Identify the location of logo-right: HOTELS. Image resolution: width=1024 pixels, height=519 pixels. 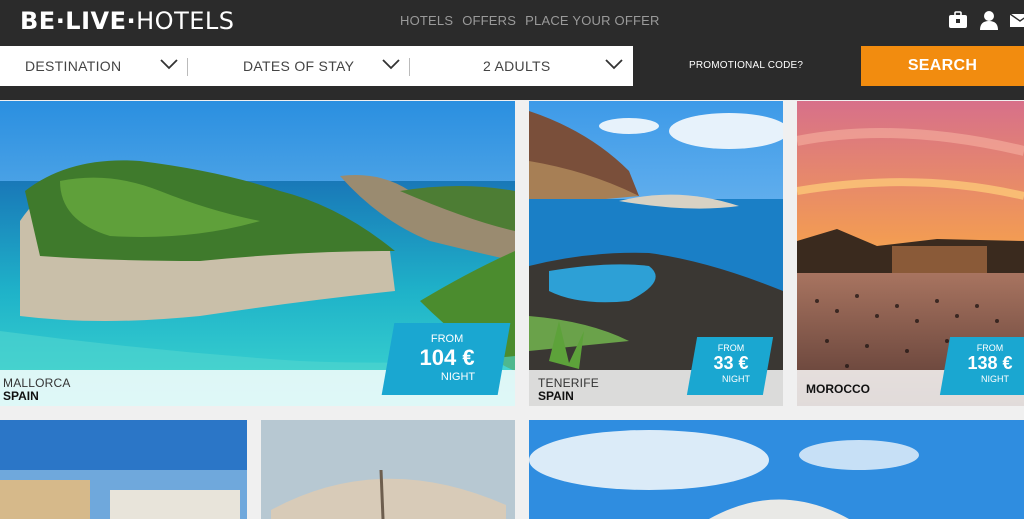
(185, 21).